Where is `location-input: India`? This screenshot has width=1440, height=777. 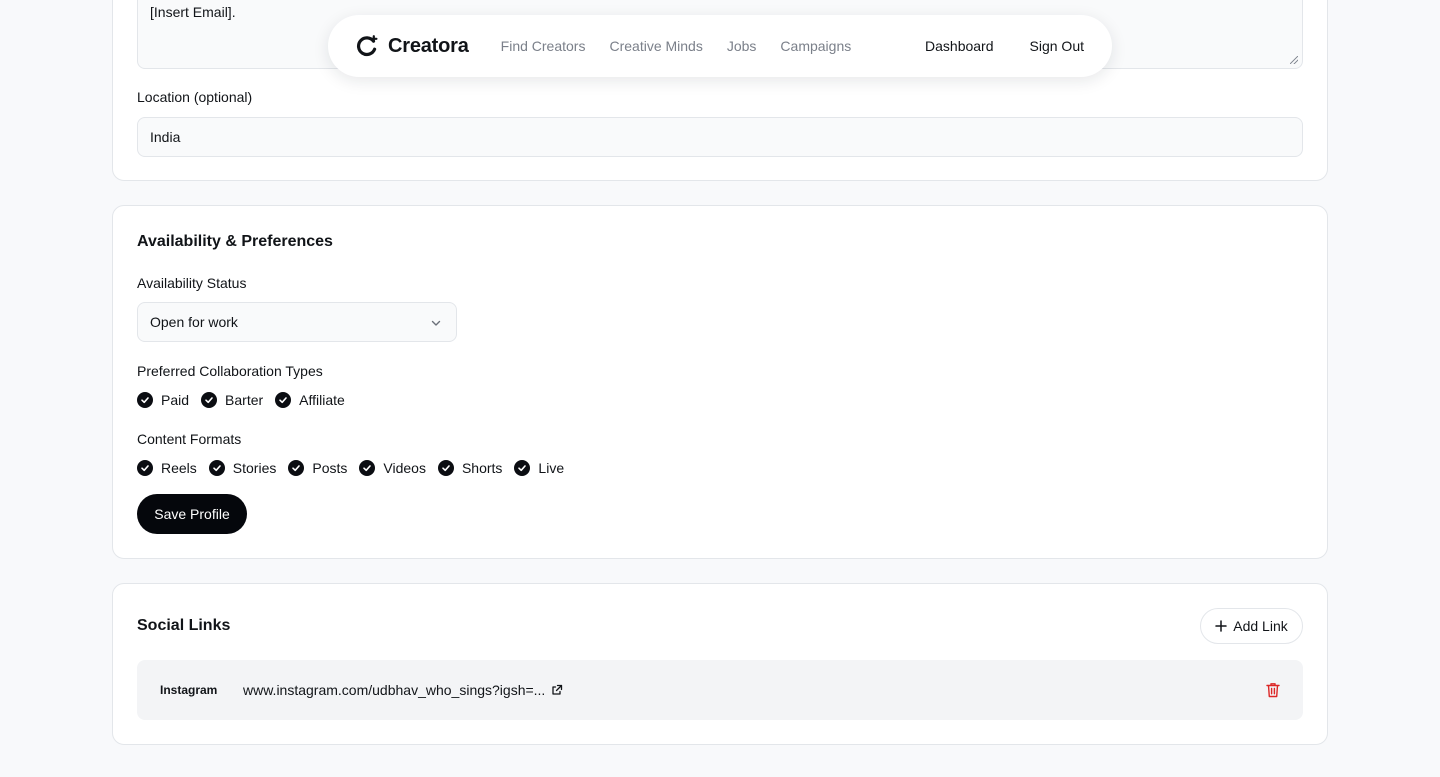
location-input: India is located at coordinates (720, 137).